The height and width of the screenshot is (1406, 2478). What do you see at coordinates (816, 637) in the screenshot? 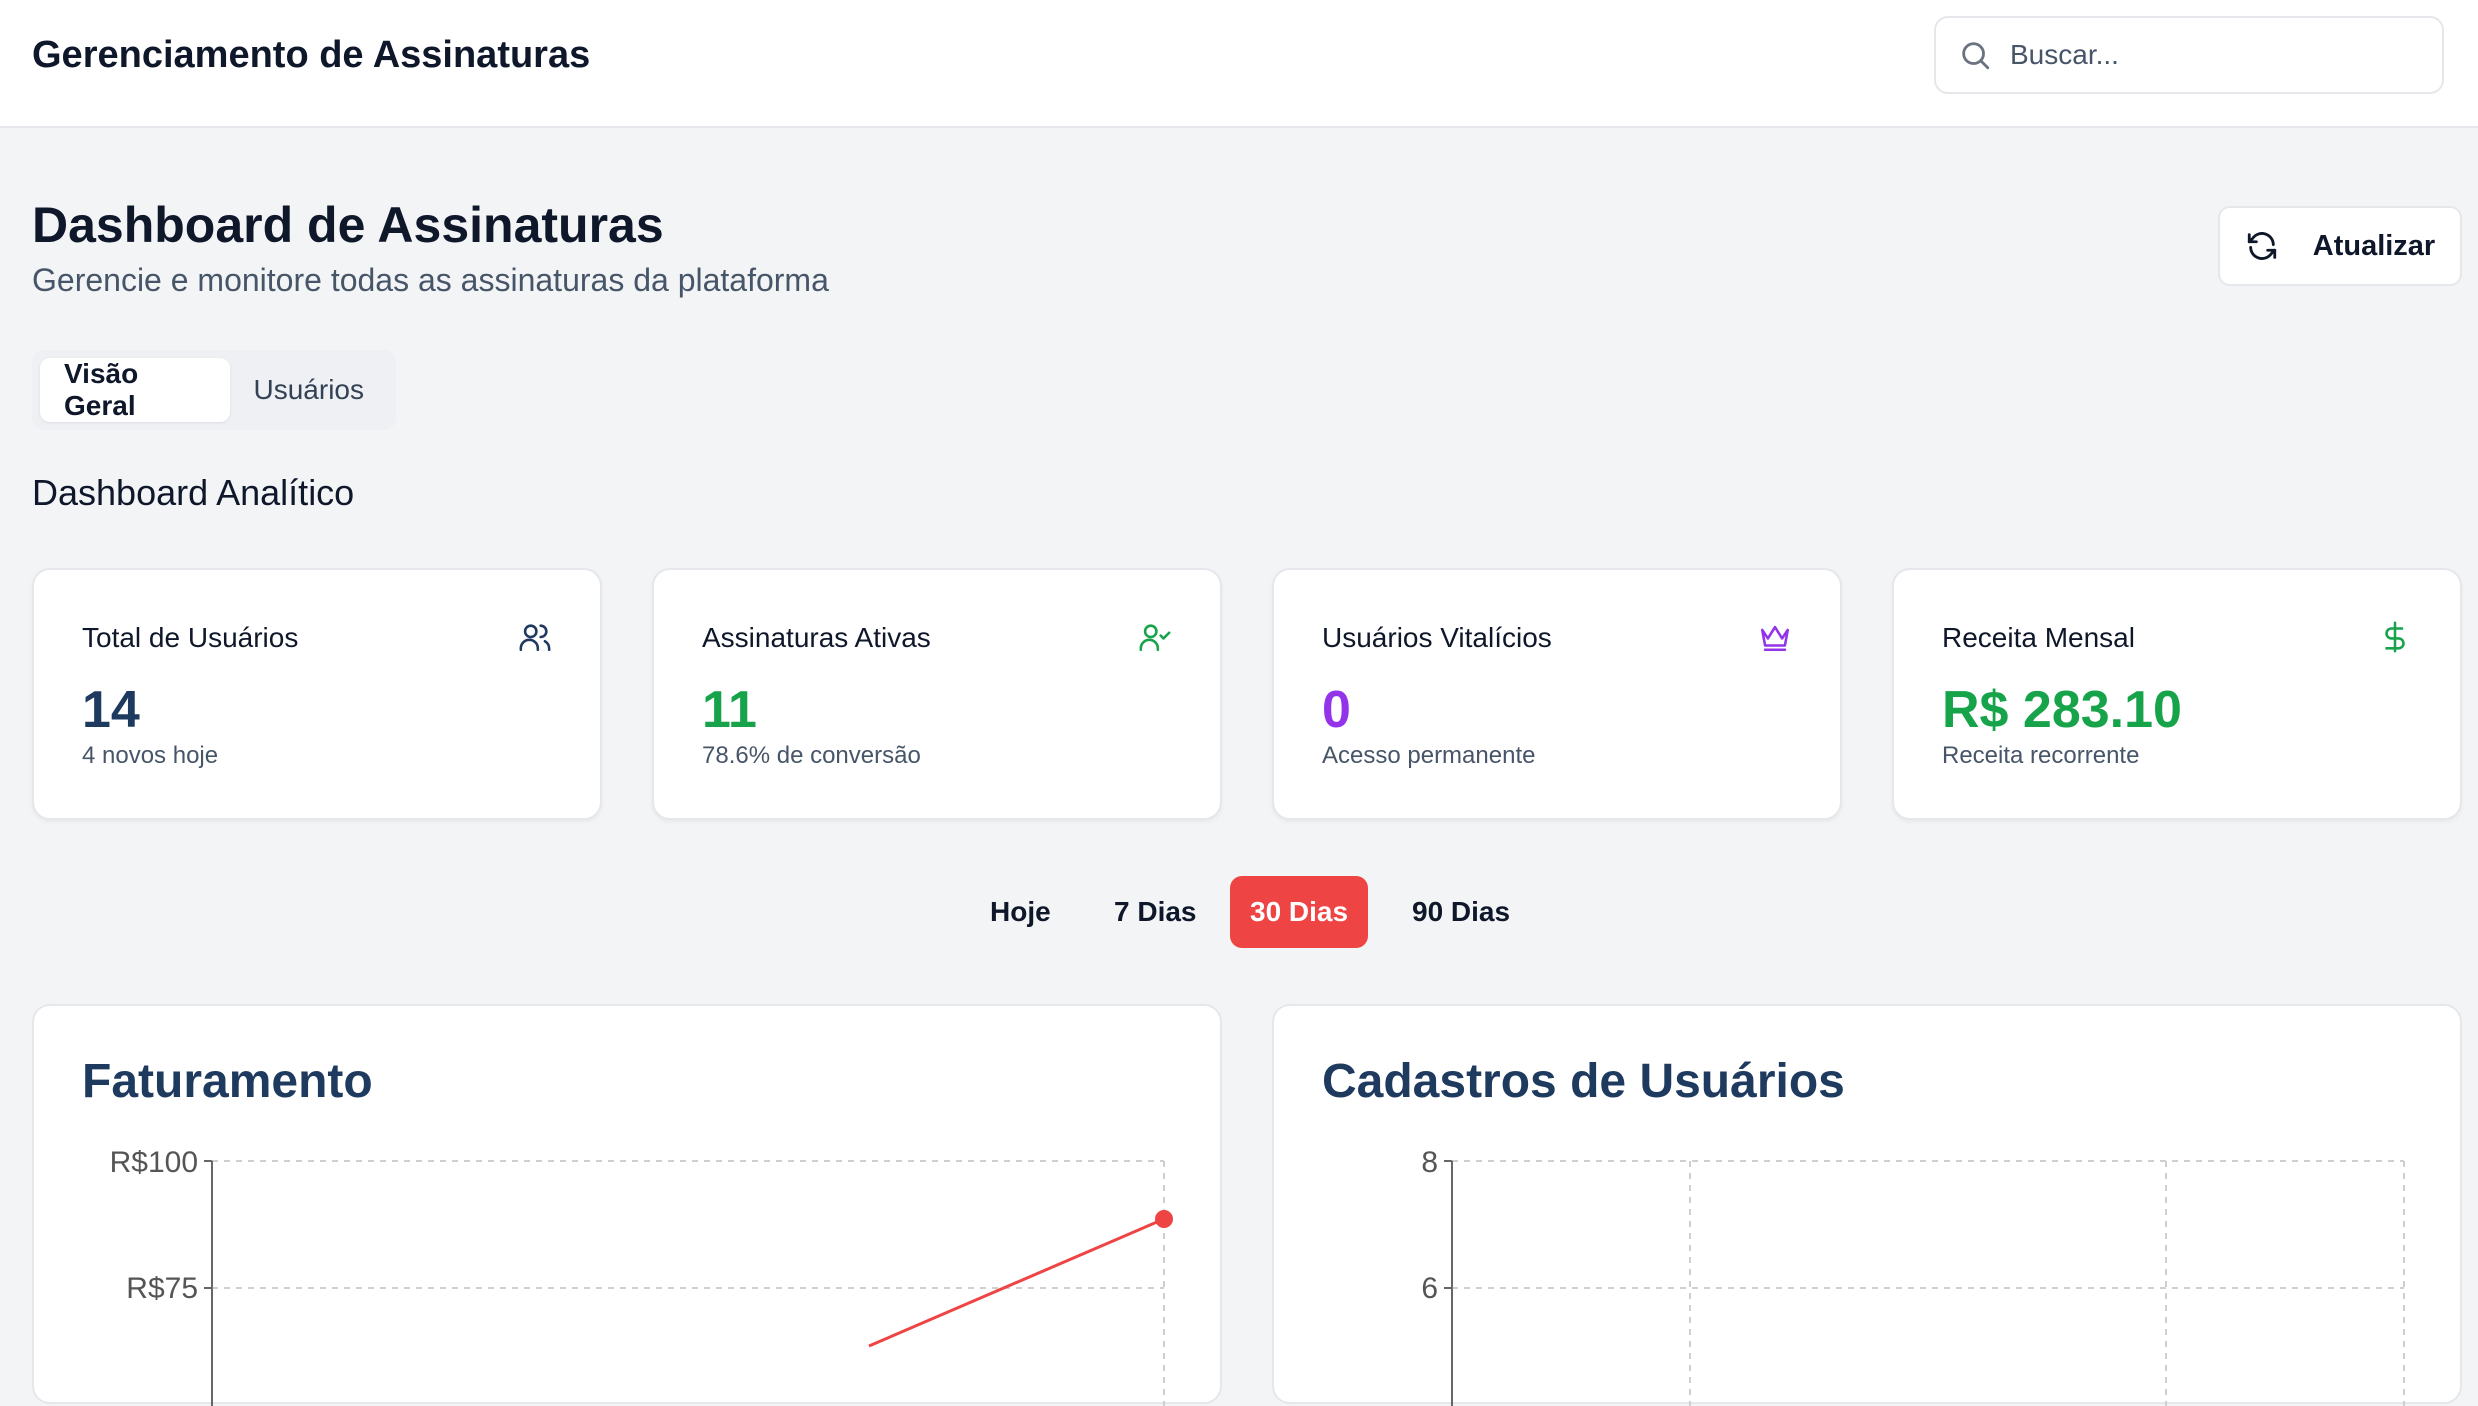
I see `stat-label: Assinaturas Ativas` at bounding box center [816, 637].